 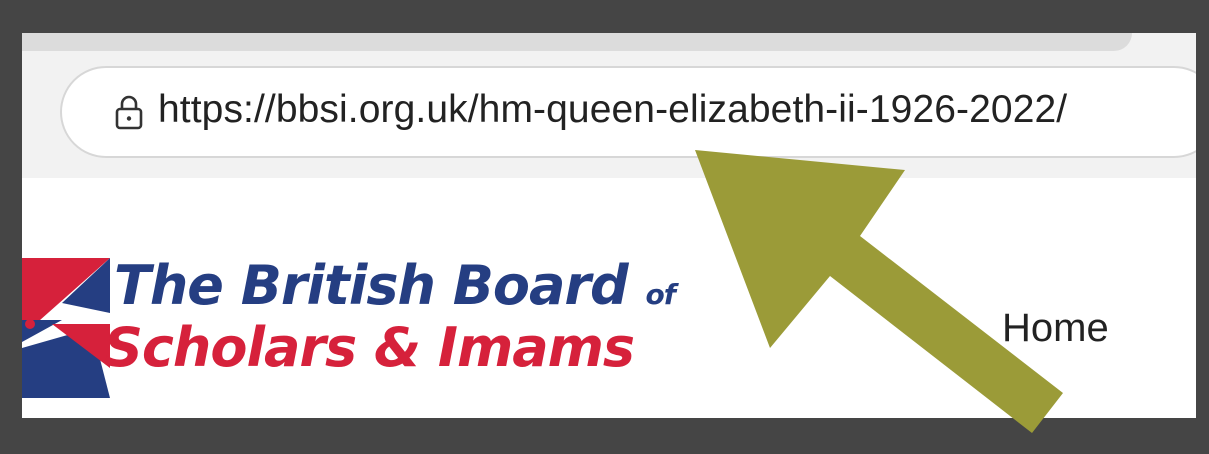 I want to click on tab-strip, so click(x=577, y=42).